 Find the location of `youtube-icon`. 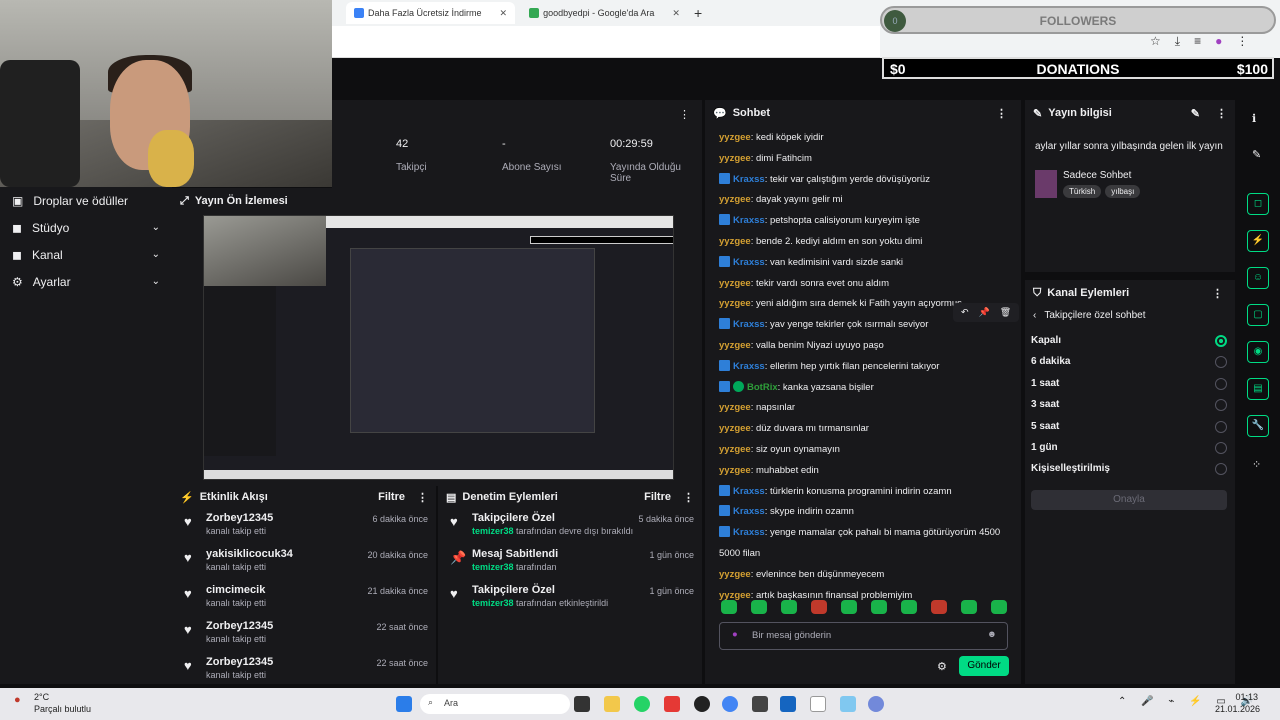

youtube-icon is located at coordinates (672, 704).